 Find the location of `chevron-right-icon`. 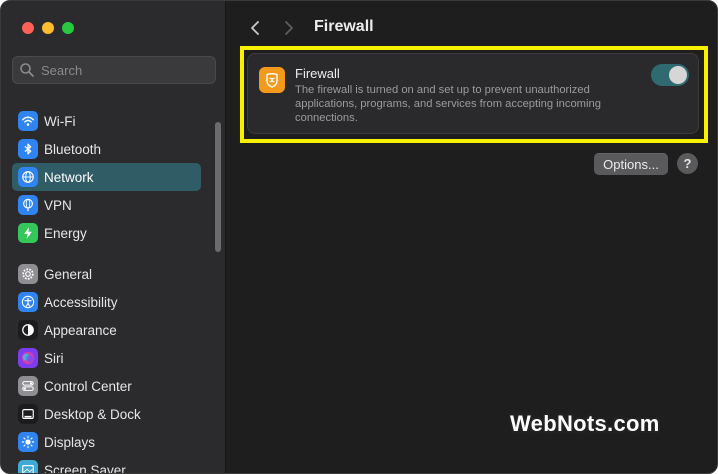

chevron-right-icon is located at coordinates (289, 28).